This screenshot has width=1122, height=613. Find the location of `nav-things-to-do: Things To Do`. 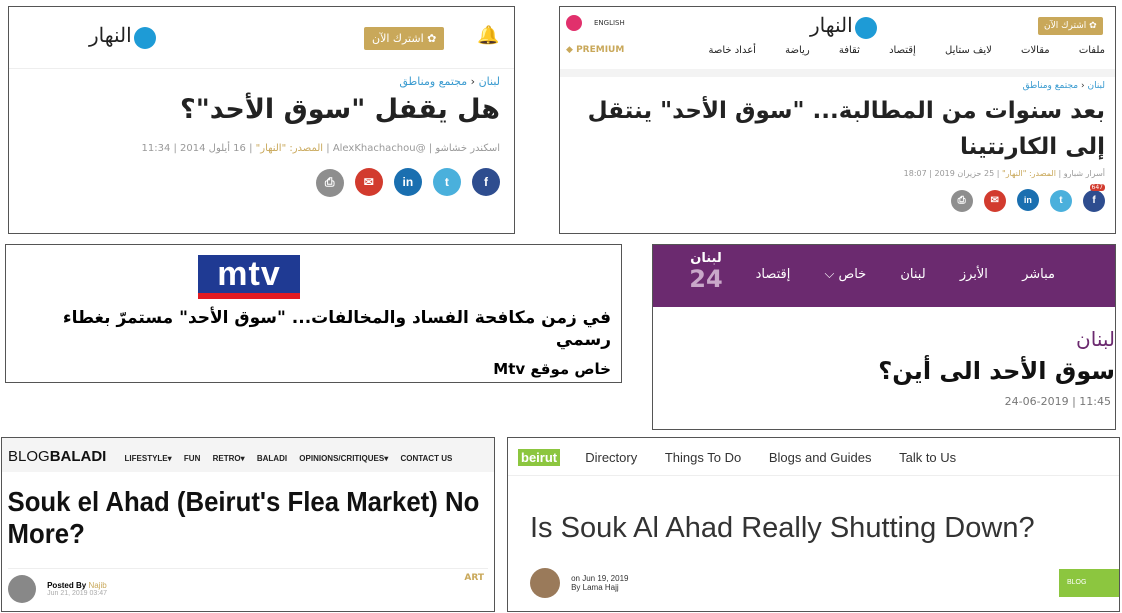

nav-things-to-do: Things To Do is located at coordinates (703, 457).